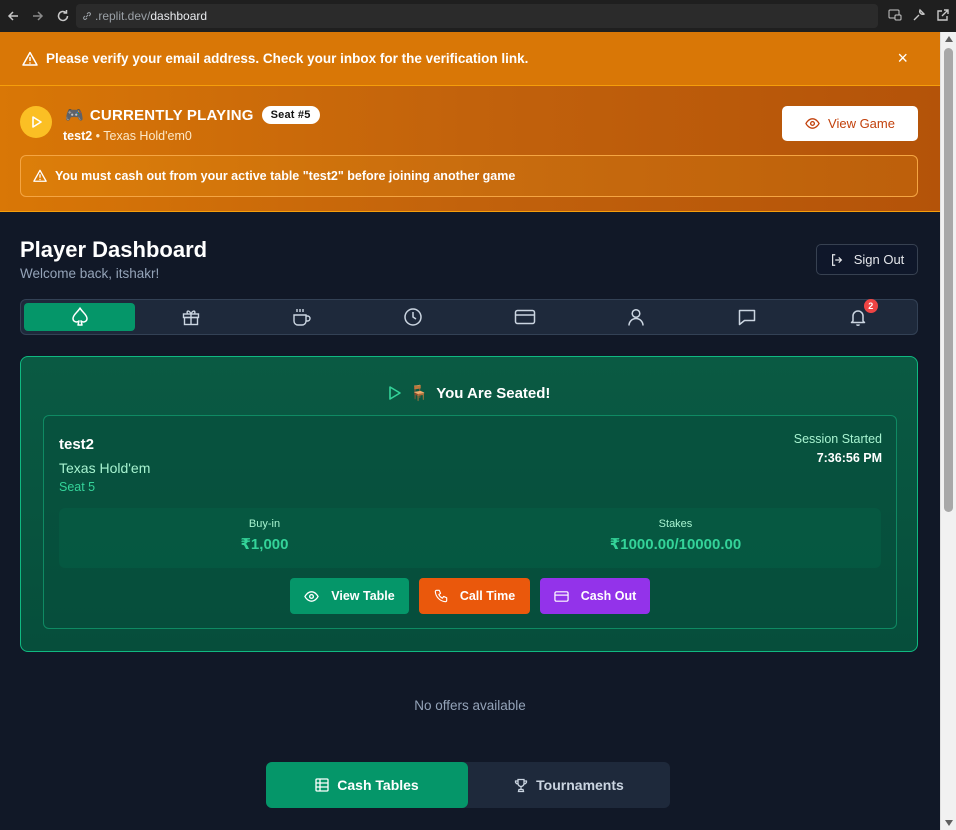  I want to click on table-grid-icon, so click(322, 785).